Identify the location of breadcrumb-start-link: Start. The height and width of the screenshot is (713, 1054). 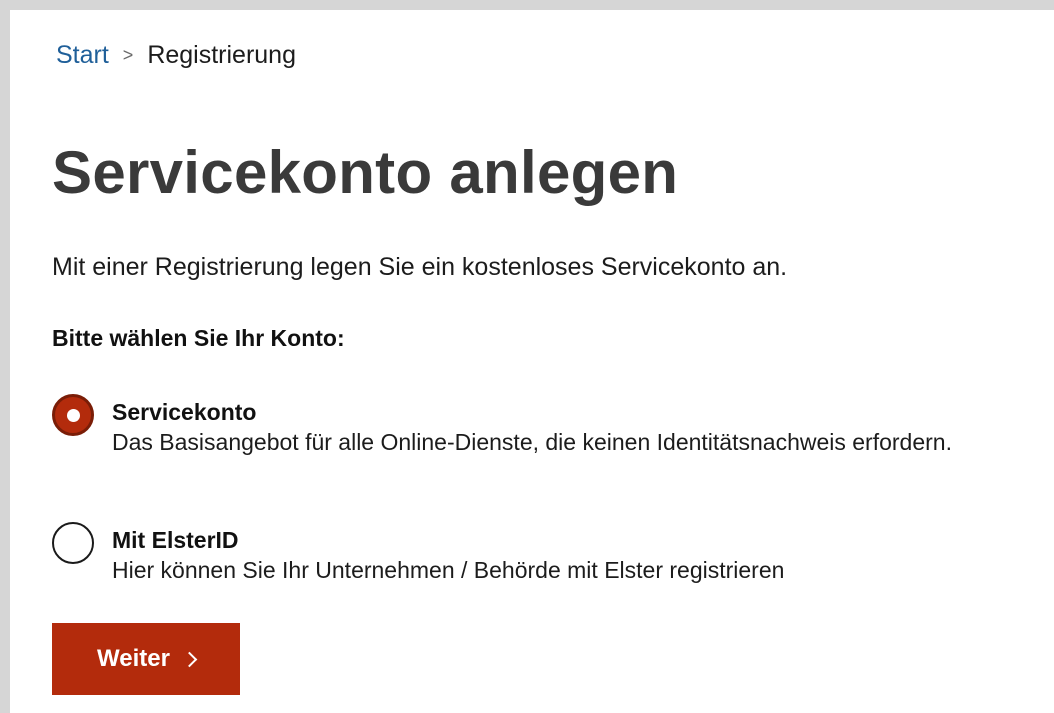
(82, 55).